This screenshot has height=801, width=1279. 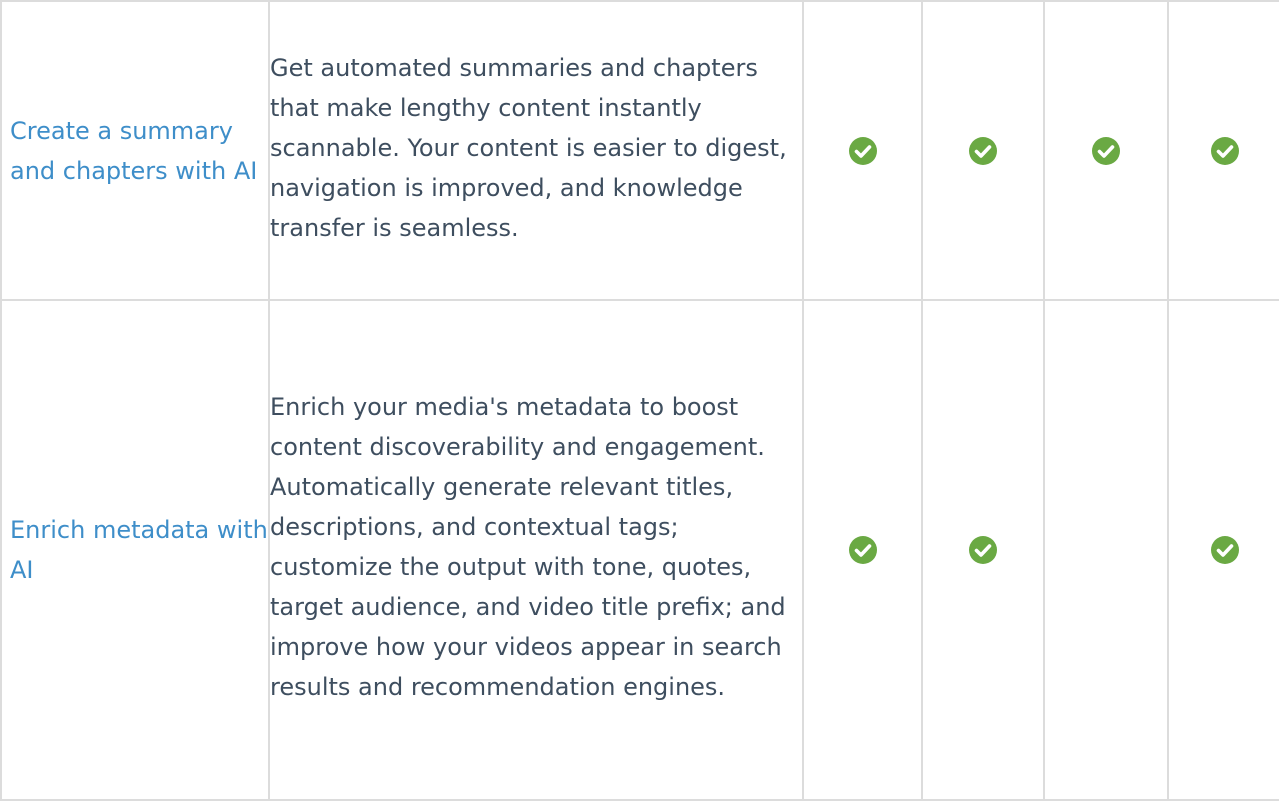 What do you see at coordinates (139, 550) in the screenshot?
I see `feature-link-enrich-metadata: Enrich metadata with AI` at bounding box center [139, 550].